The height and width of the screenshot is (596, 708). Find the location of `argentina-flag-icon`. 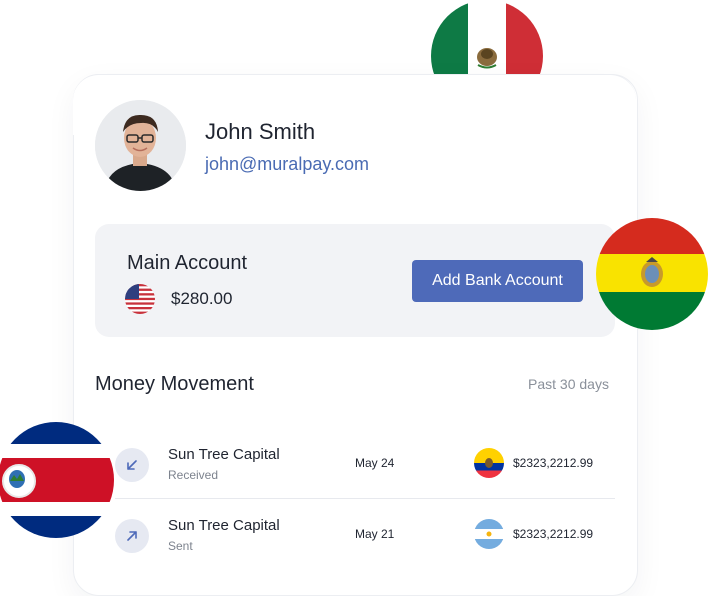

argentina-flag-icon is located at coordinates (489, 534).